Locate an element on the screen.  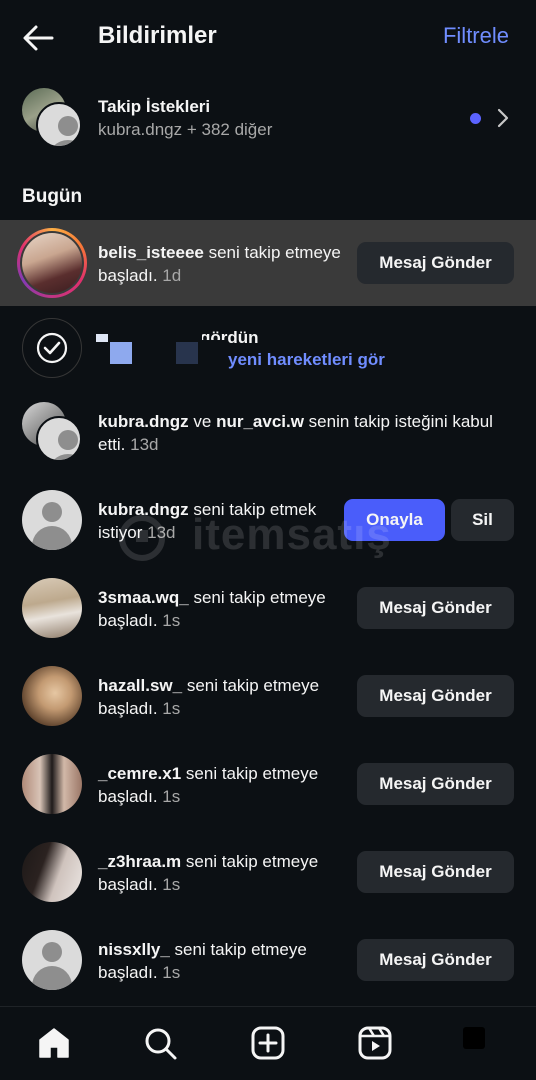
bottom-navigation is located at coordinates (268, 1043).